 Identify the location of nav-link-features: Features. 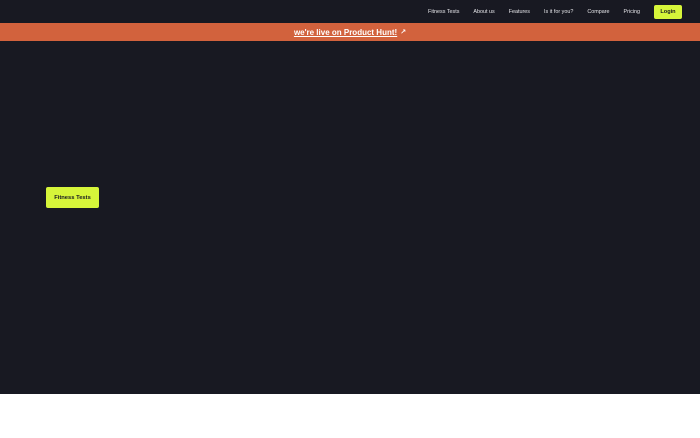
(519, 12).